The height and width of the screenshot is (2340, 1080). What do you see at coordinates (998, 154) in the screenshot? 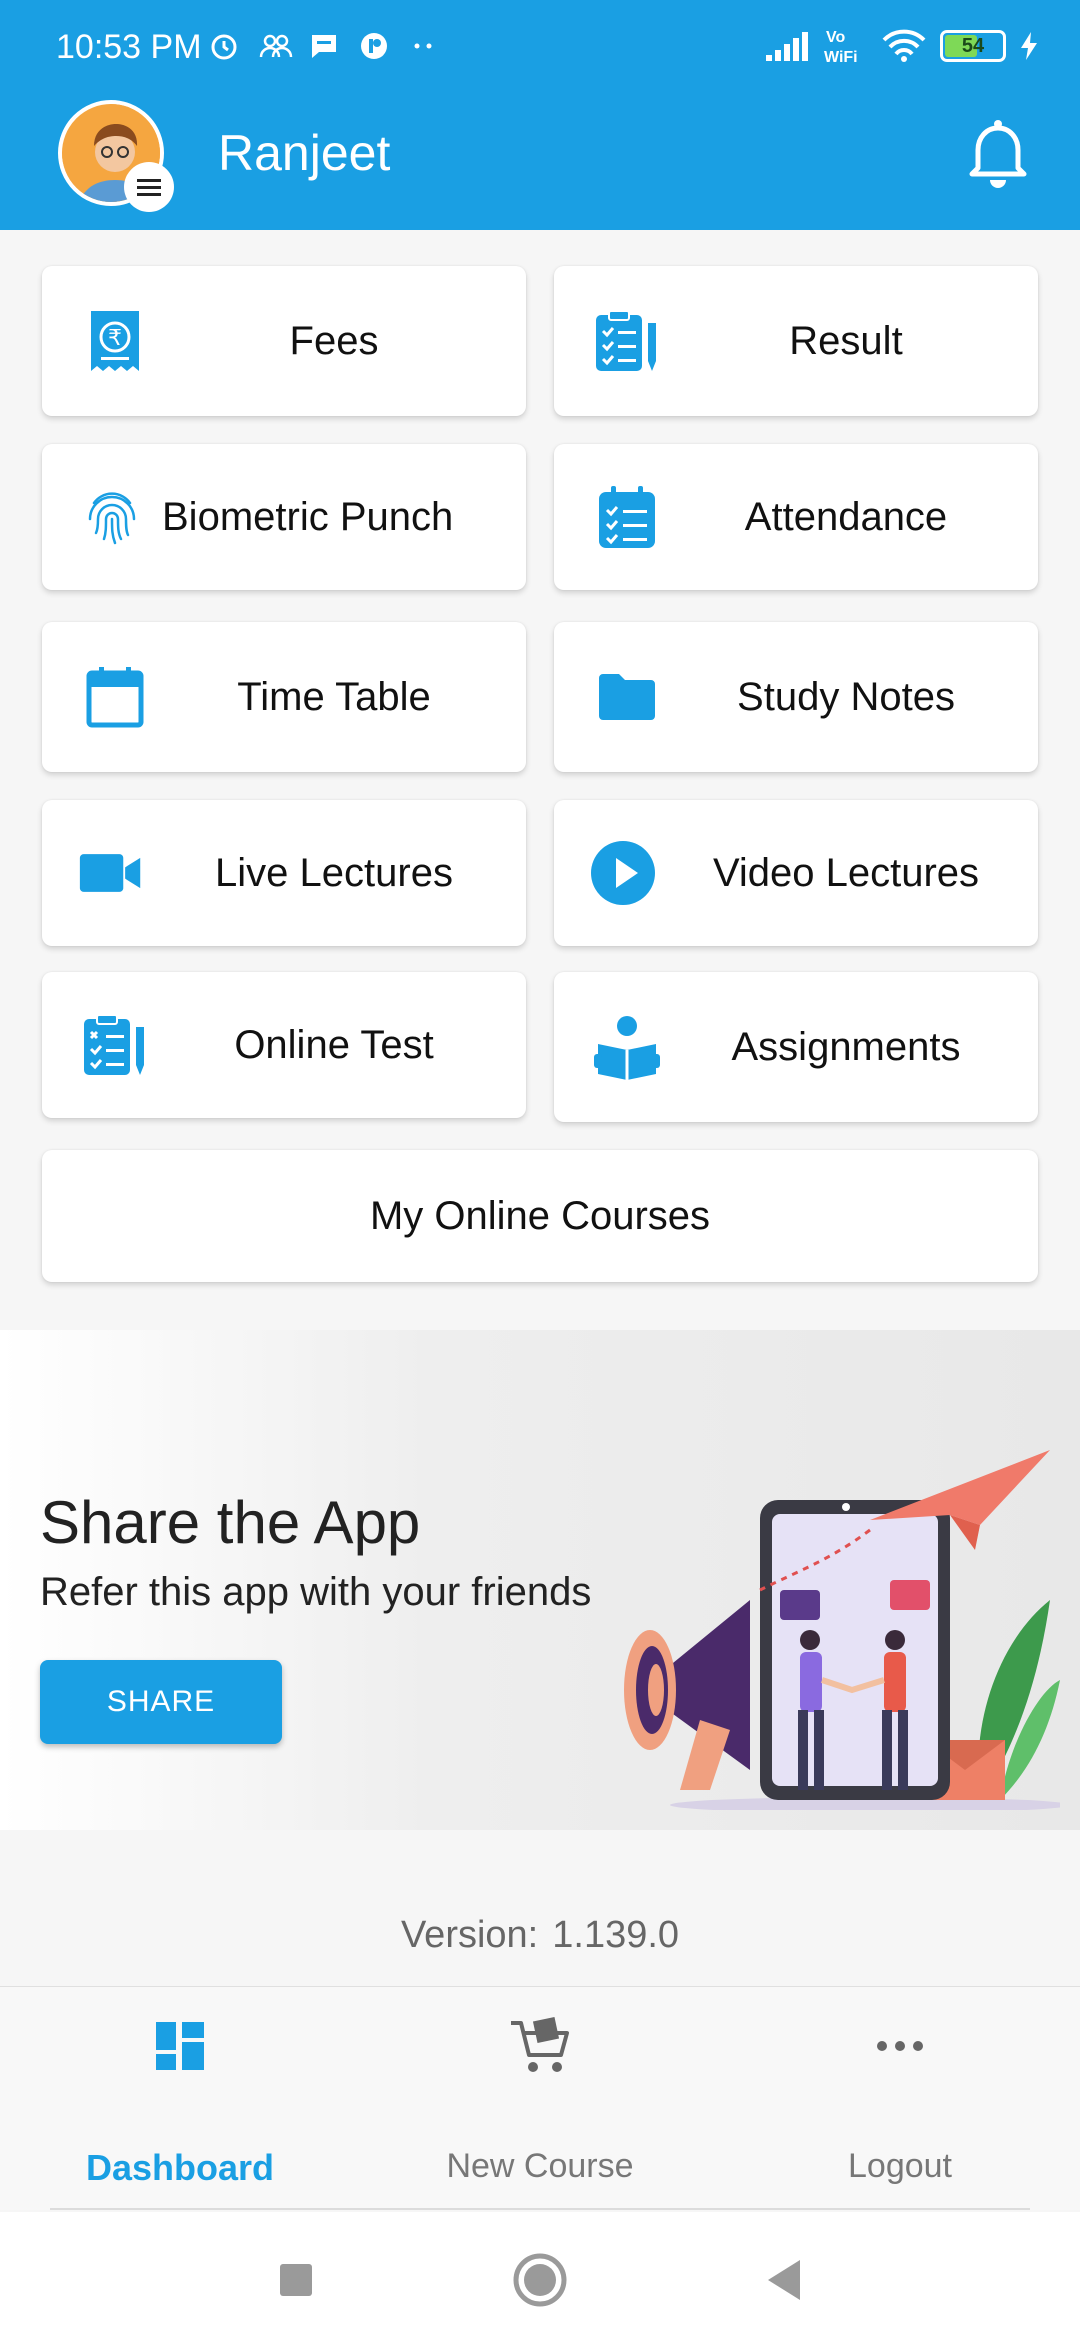
I see `notification-bell-icon` at bounding box center [998, 154].